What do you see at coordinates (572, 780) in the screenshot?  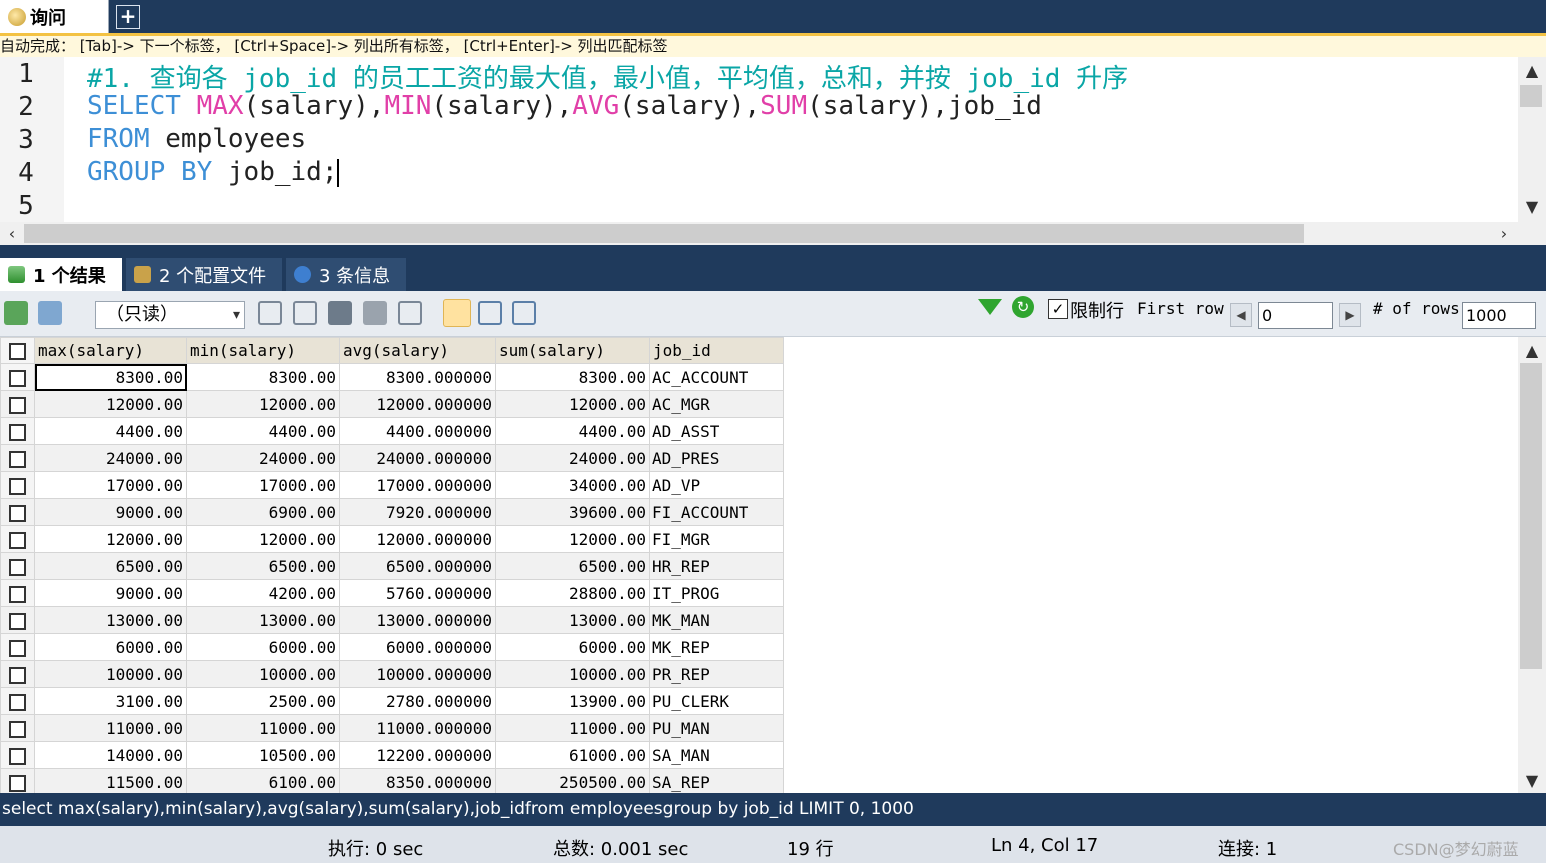 I see `value-cell: 250500.00` at bounding box center [572, 780].